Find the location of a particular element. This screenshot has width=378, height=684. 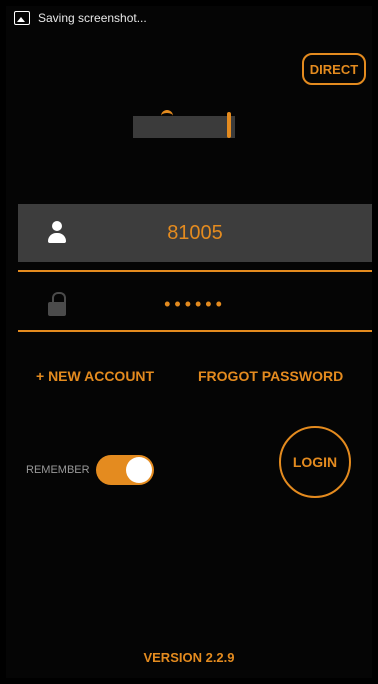

username-field: 81005 is located at coordinates (195, 238).